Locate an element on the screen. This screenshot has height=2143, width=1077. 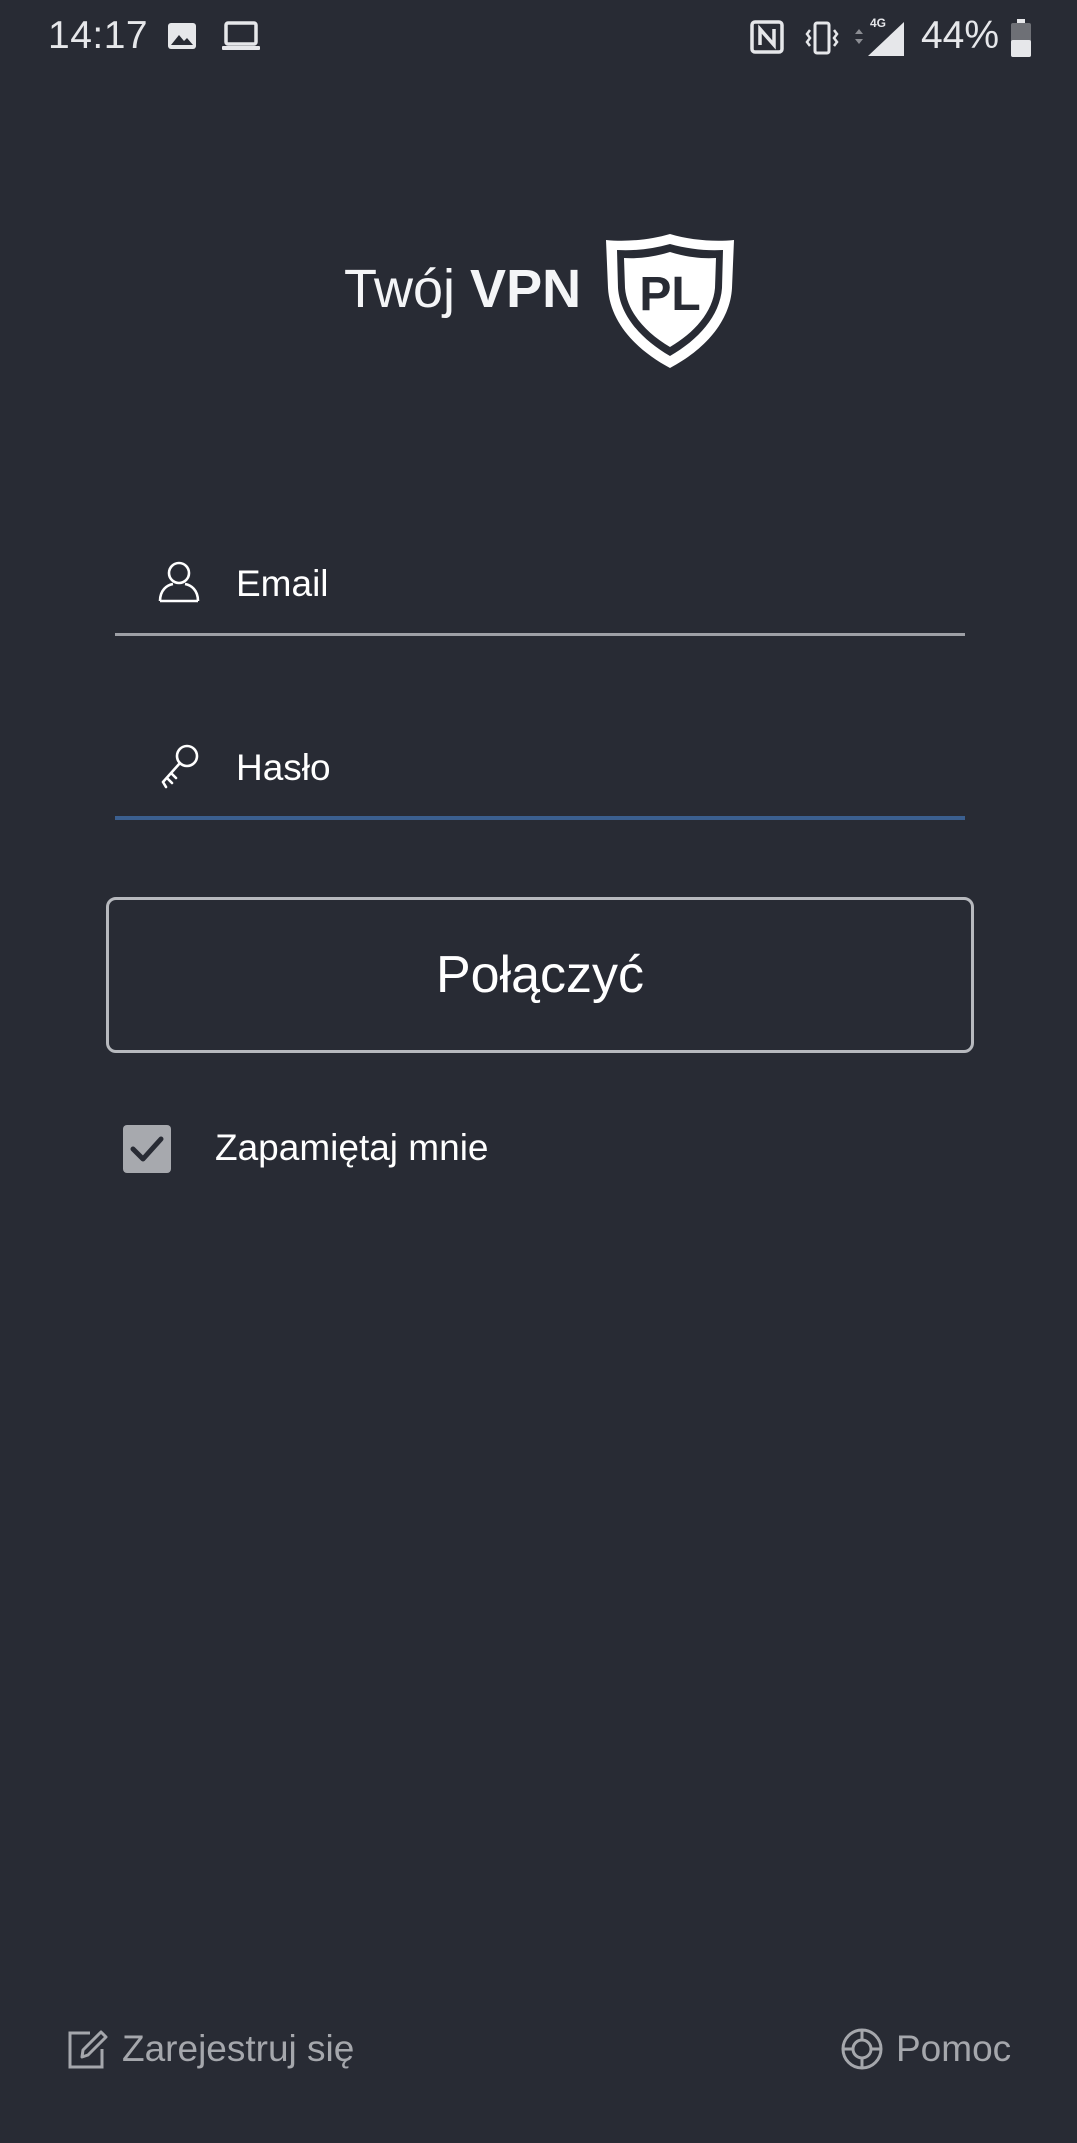
help-label: Pomoc is located at coordinates (954, 2048).